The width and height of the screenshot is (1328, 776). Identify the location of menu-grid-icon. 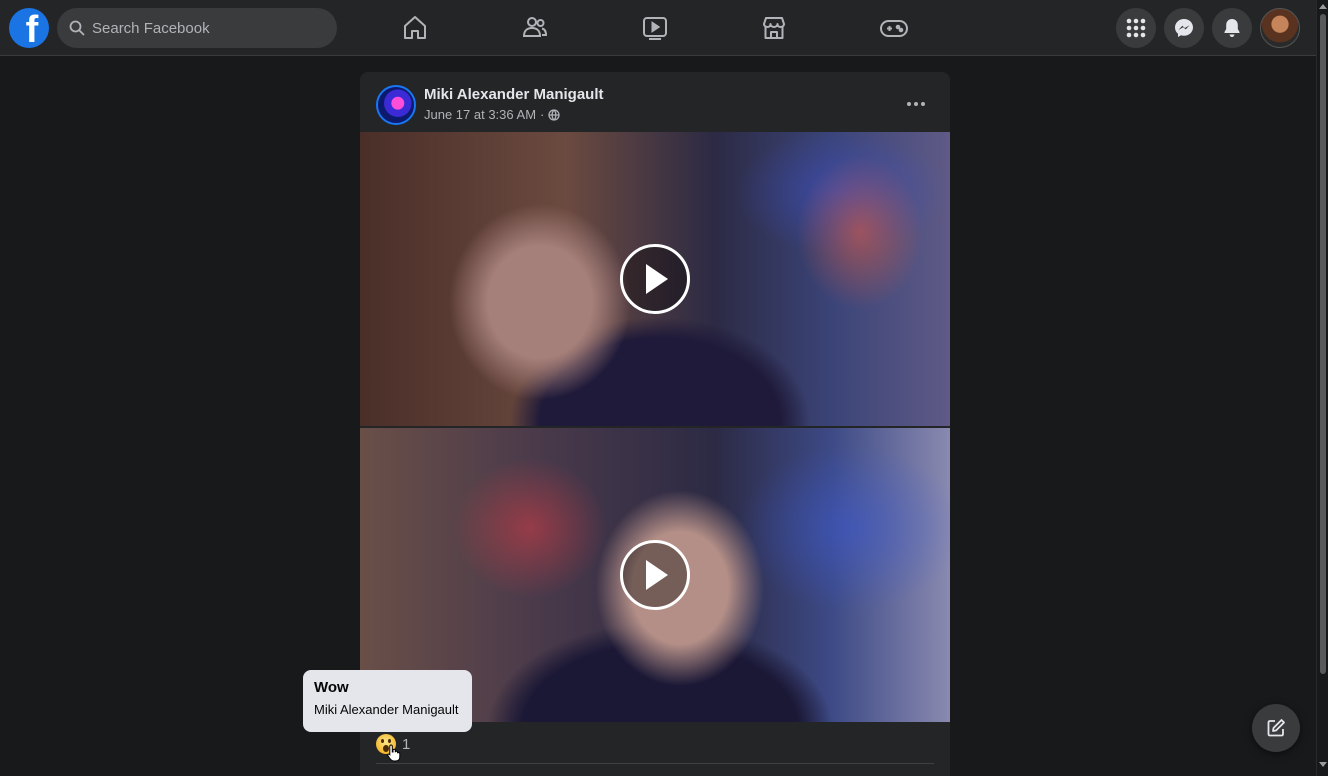
(1136, 28).